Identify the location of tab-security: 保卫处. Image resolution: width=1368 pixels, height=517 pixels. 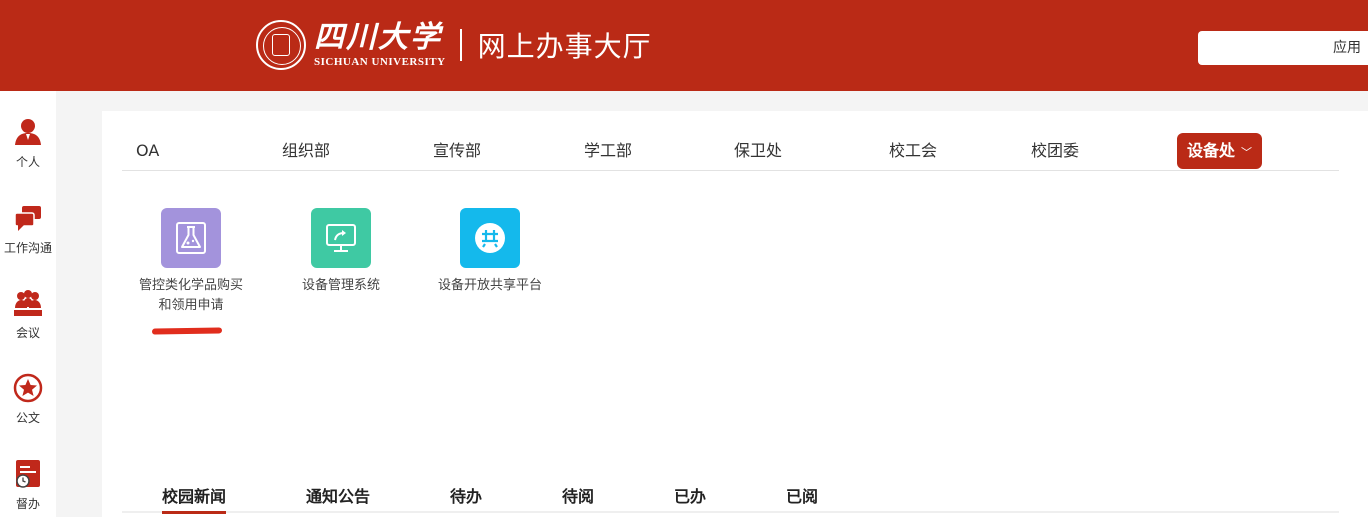
(758, 151).